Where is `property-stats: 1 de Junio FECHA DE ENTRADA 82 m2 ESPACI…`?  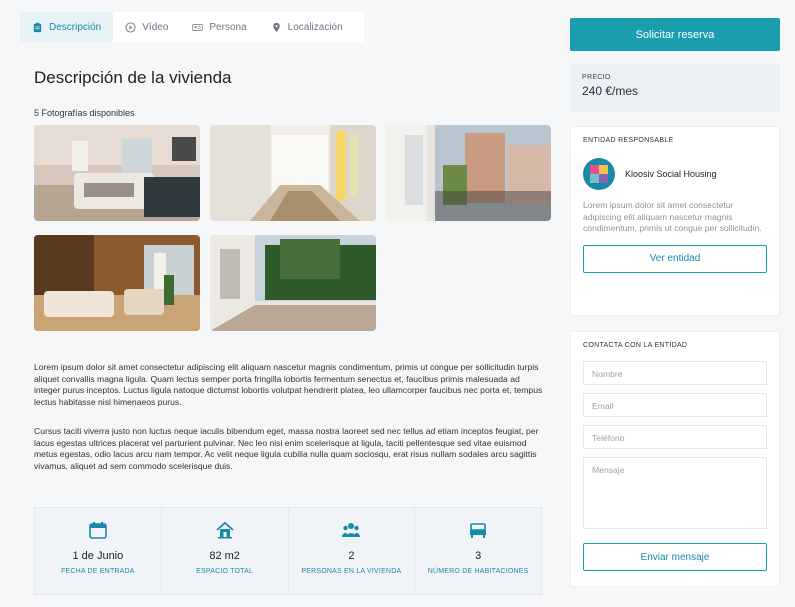 property-stats: 1 de Junio FECHA DE ENTRADA 82 m2 ESPACI… is located at coordinates (288, 551).